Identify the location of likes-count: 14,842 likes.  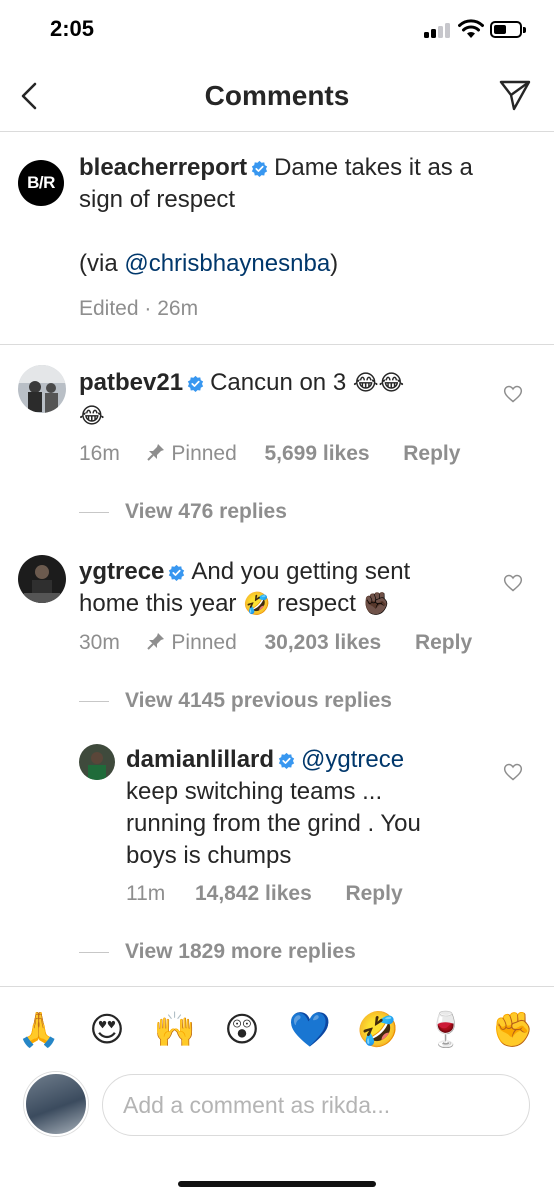
(253, 893).